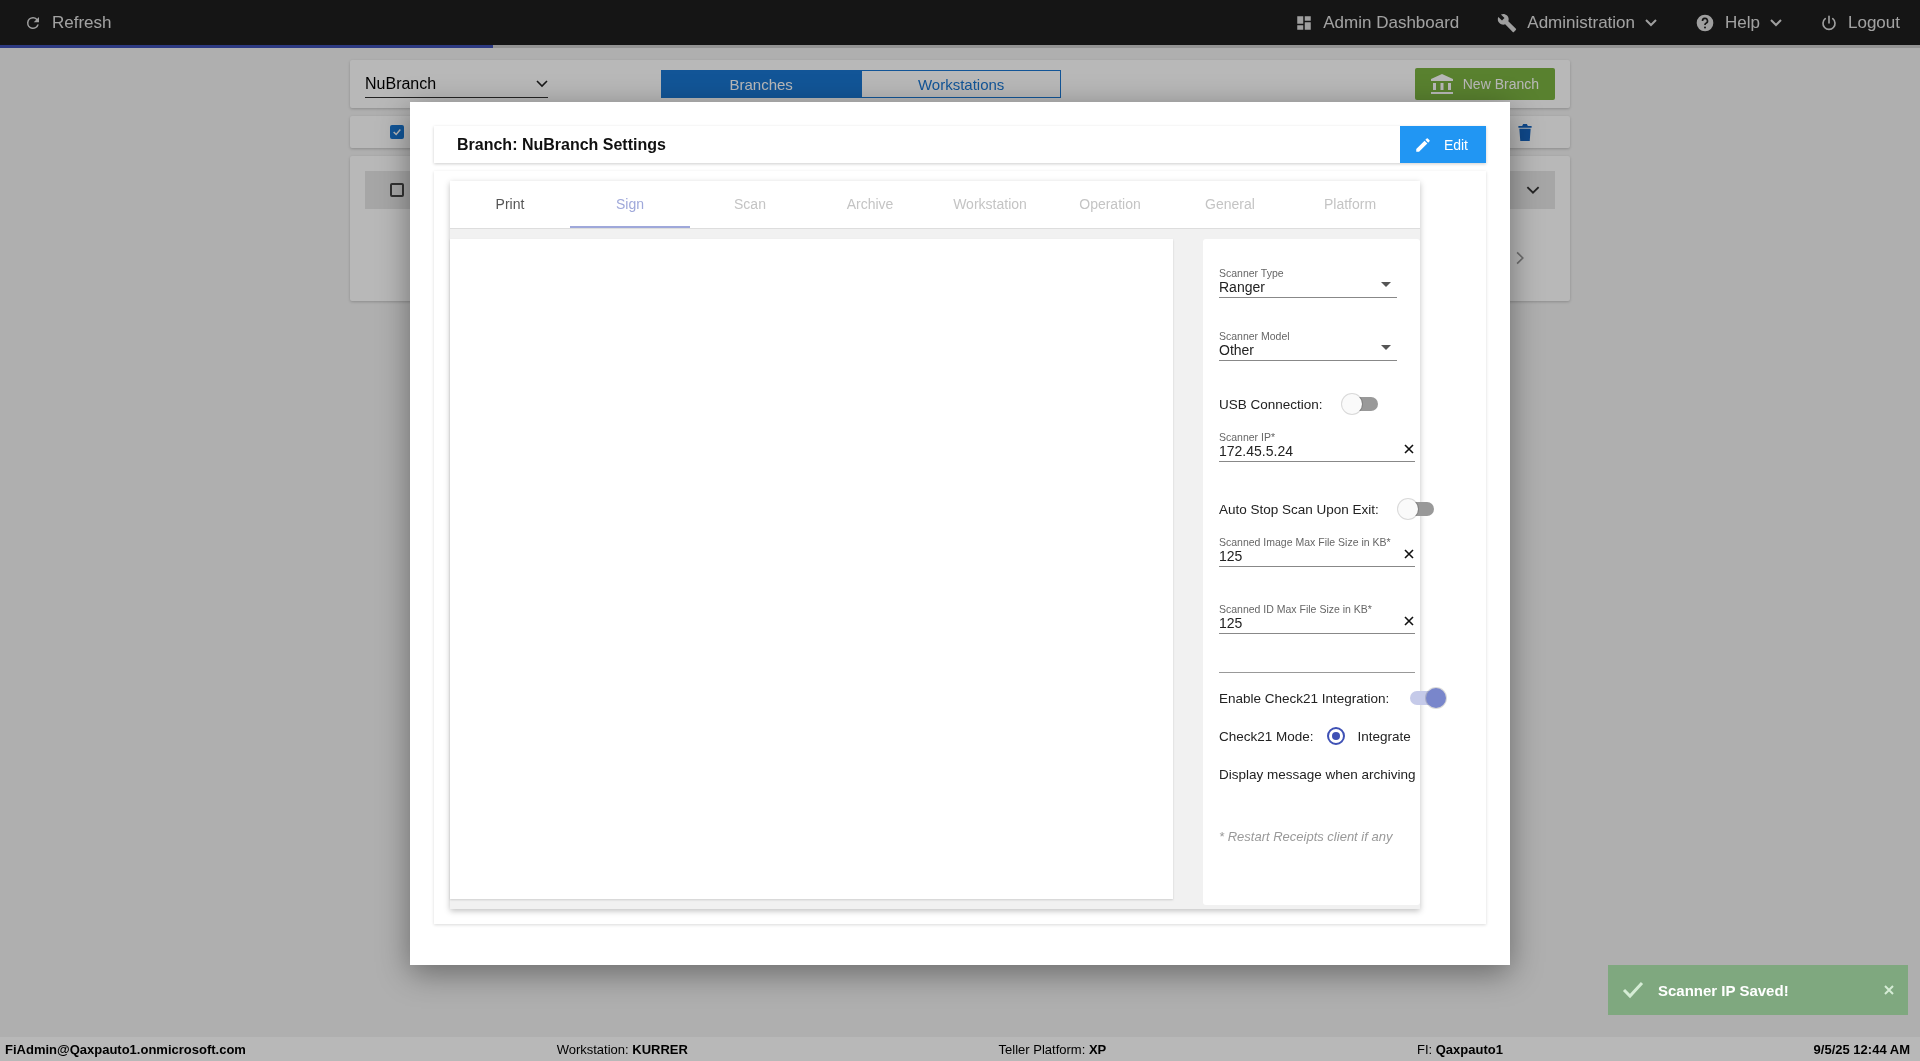  What do you see at coordinates (1317, 618) in the screenshot?
I see `input-field: Scanned ID Max File Size in KB* 125` at bounding box center [1317, 618].